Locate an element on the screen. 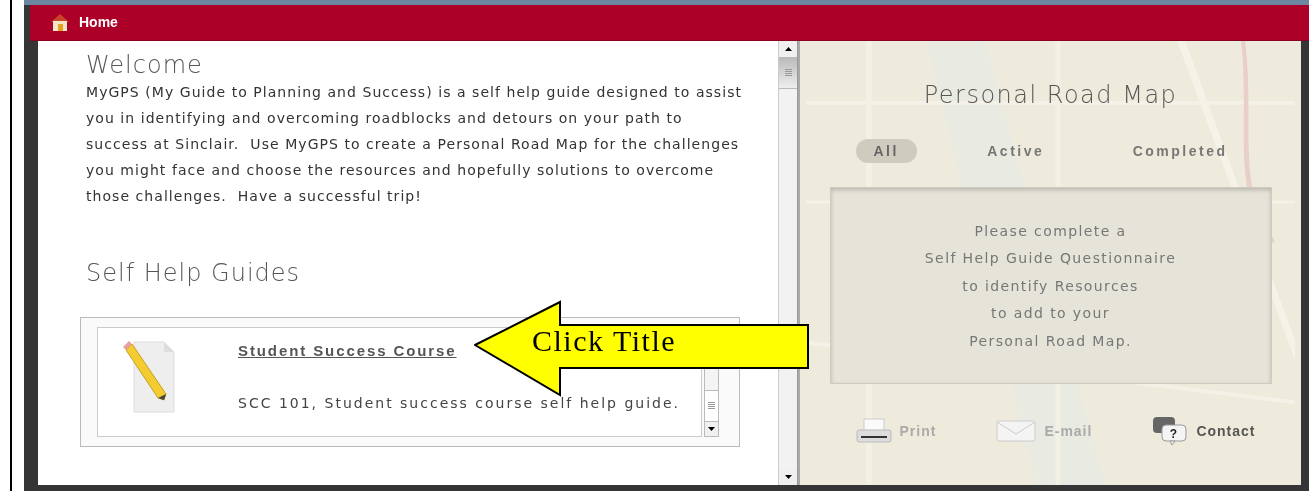  question-mark: ? is located at coordinates (1174, 433).